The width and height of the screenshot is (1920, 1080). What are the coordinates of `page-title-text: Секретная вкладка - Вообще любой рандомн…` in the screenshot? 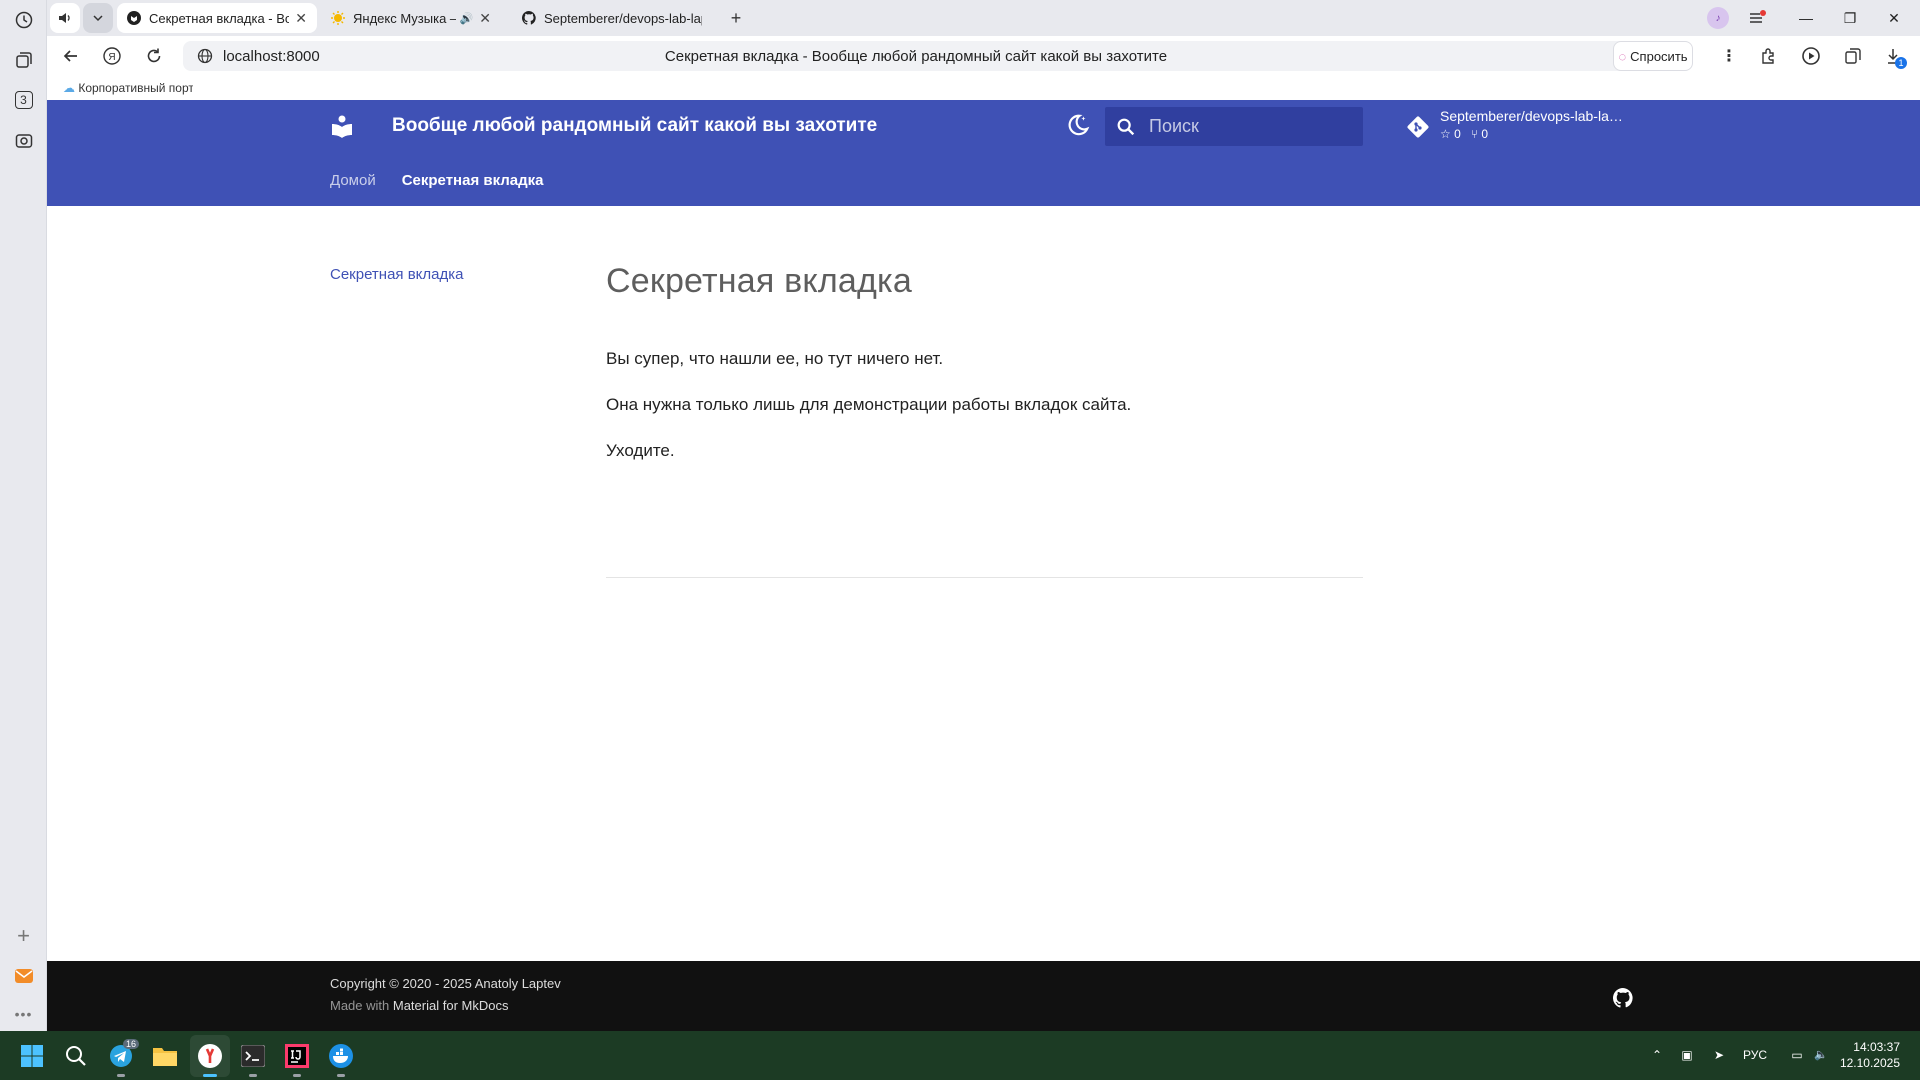 It's located at (916, 56).